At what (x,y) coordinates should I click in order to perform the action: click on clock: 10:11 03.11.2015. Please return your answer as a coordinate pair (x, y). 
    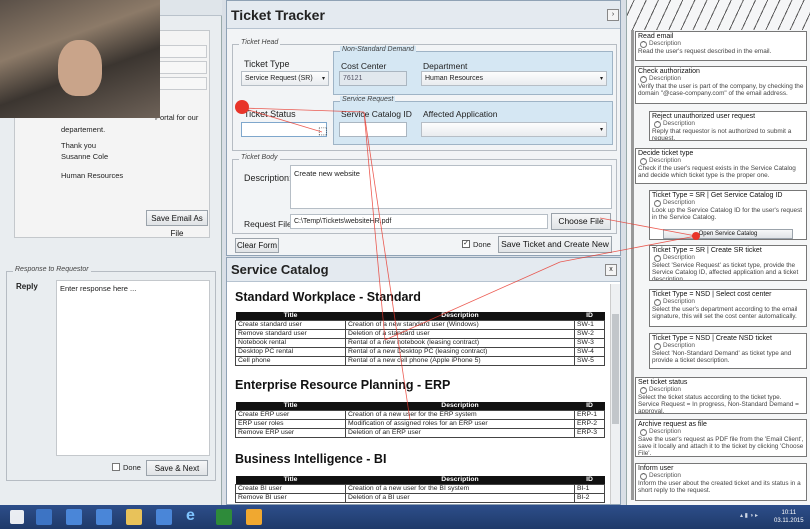
    Looking at the image, I should click on (789, 517).